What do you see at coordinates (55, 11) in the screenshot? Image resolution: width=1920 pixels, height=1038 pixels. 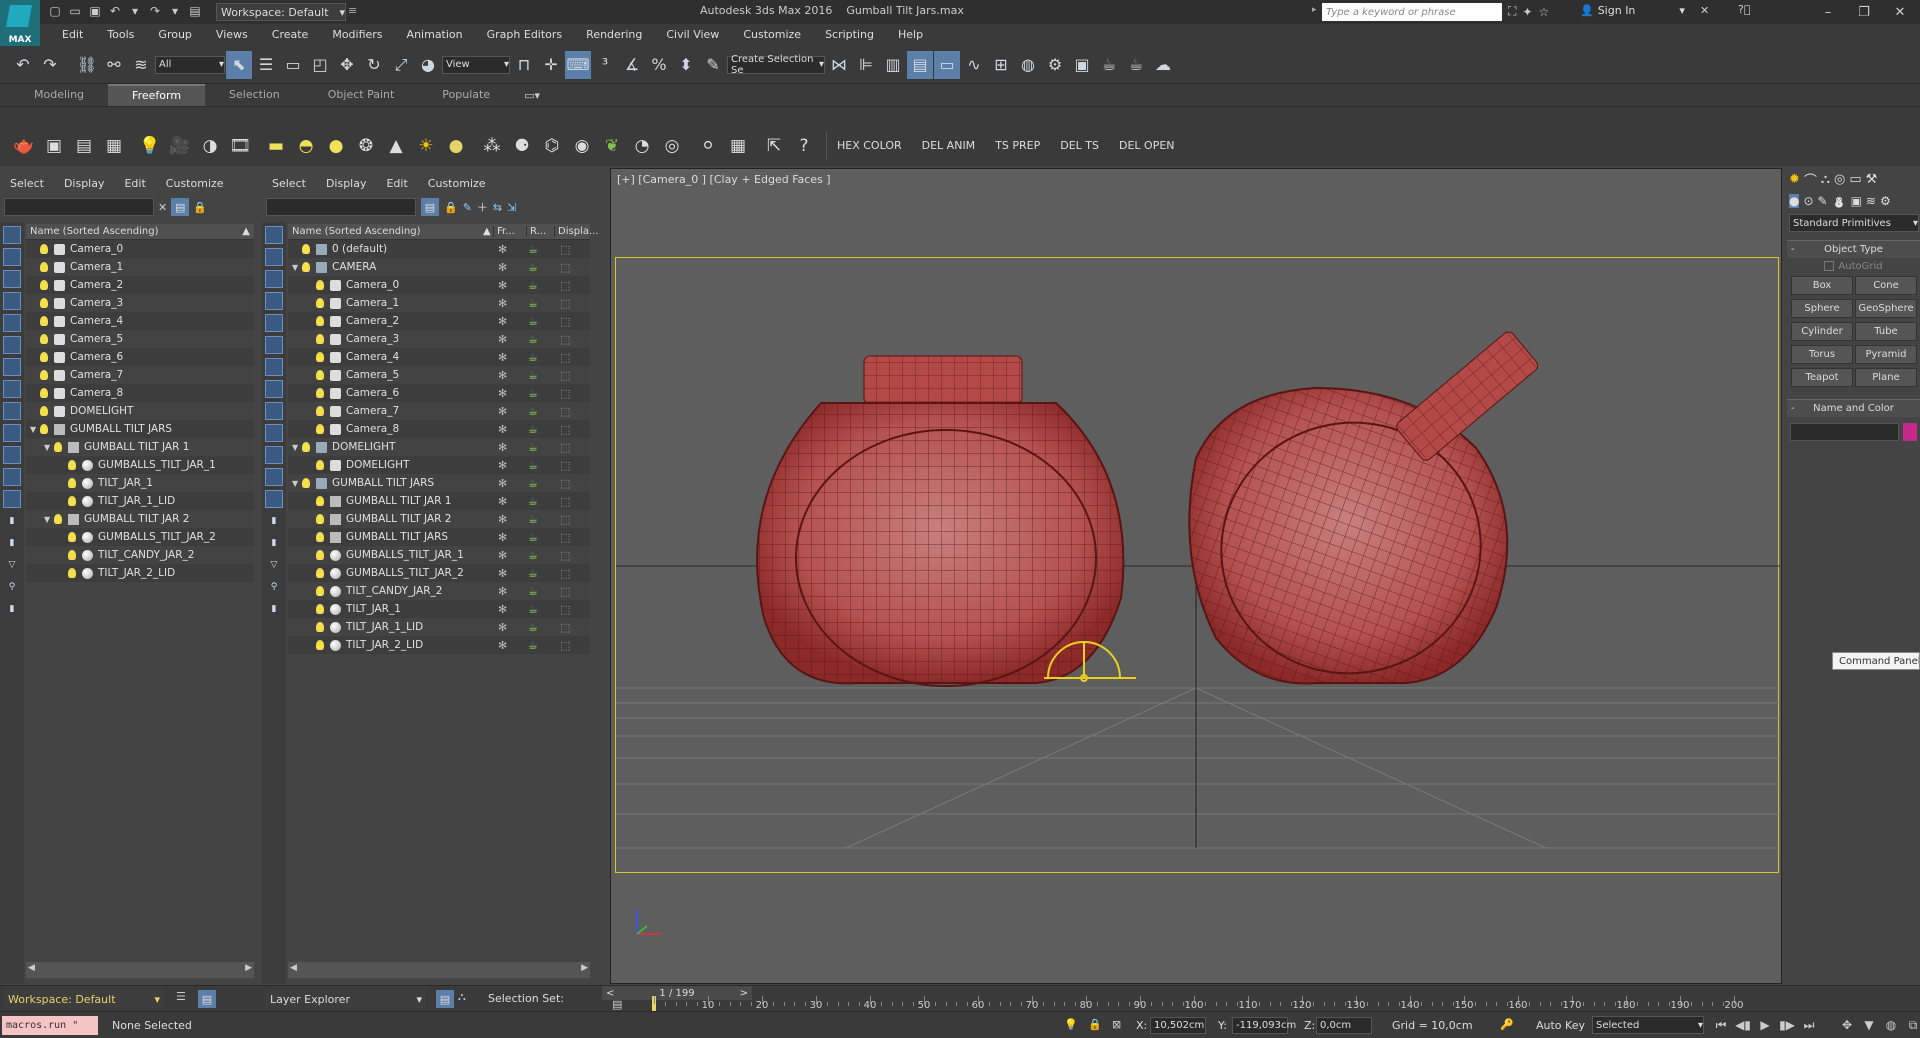 I see `new-file-icon: ▢` at bounding box center [55, 11].